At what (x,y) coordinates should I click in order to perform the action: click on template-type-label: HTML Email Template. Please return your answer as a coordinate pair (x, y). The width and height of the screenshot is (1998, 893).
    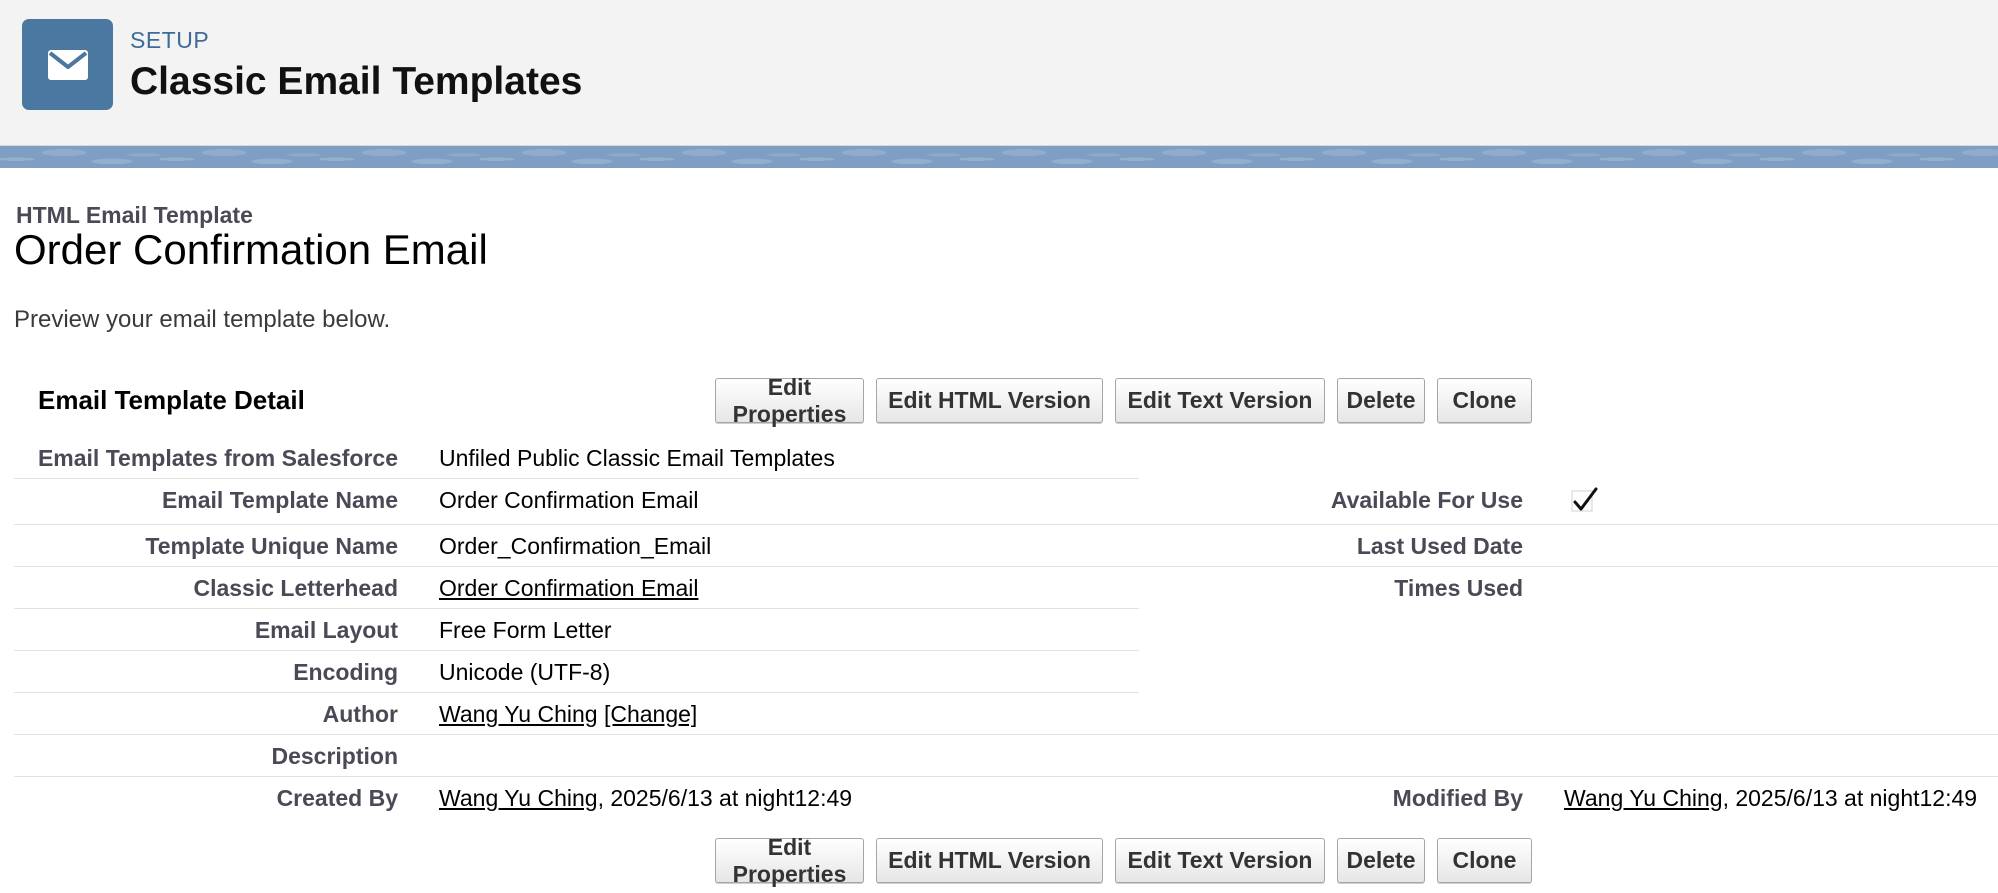
    Looking at the image, I should click on (134, 215).